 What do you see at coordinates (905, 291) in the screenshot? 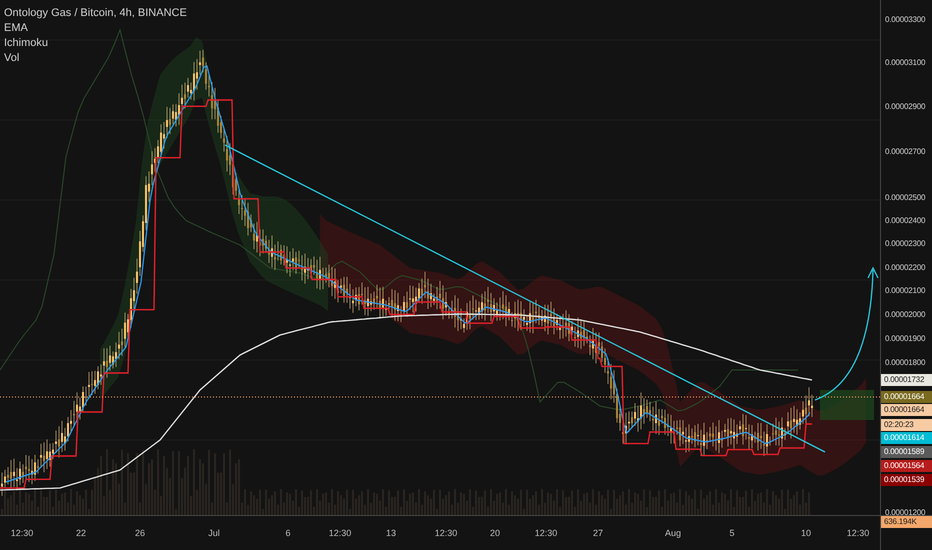
I see `price-tick-label: 0.00002100` at bounding box center [905, 291].